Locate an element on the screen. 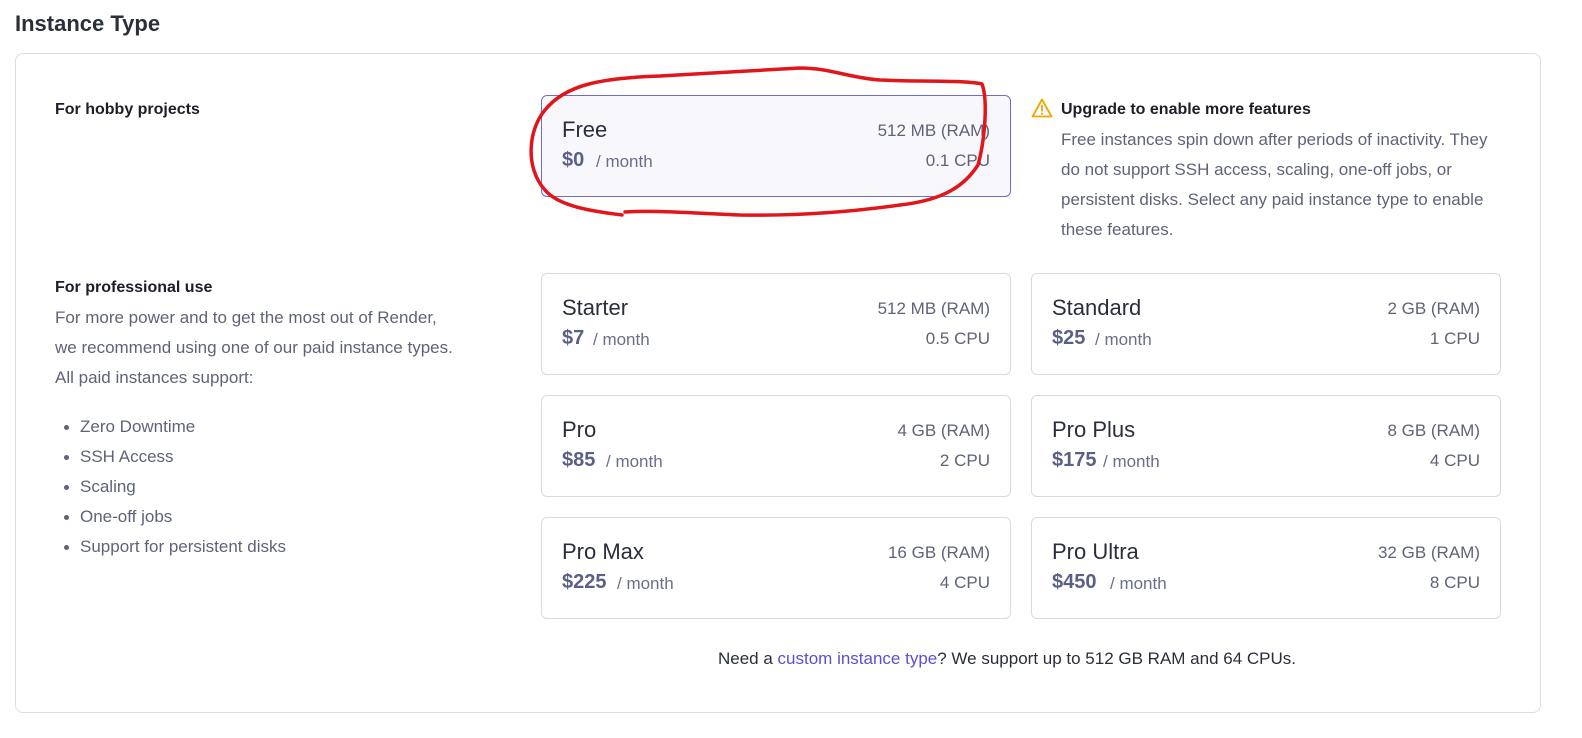 This screenshot has height=738, width=1582. instance-cpu: 1 CPU is located at coordinates (1454, 338).